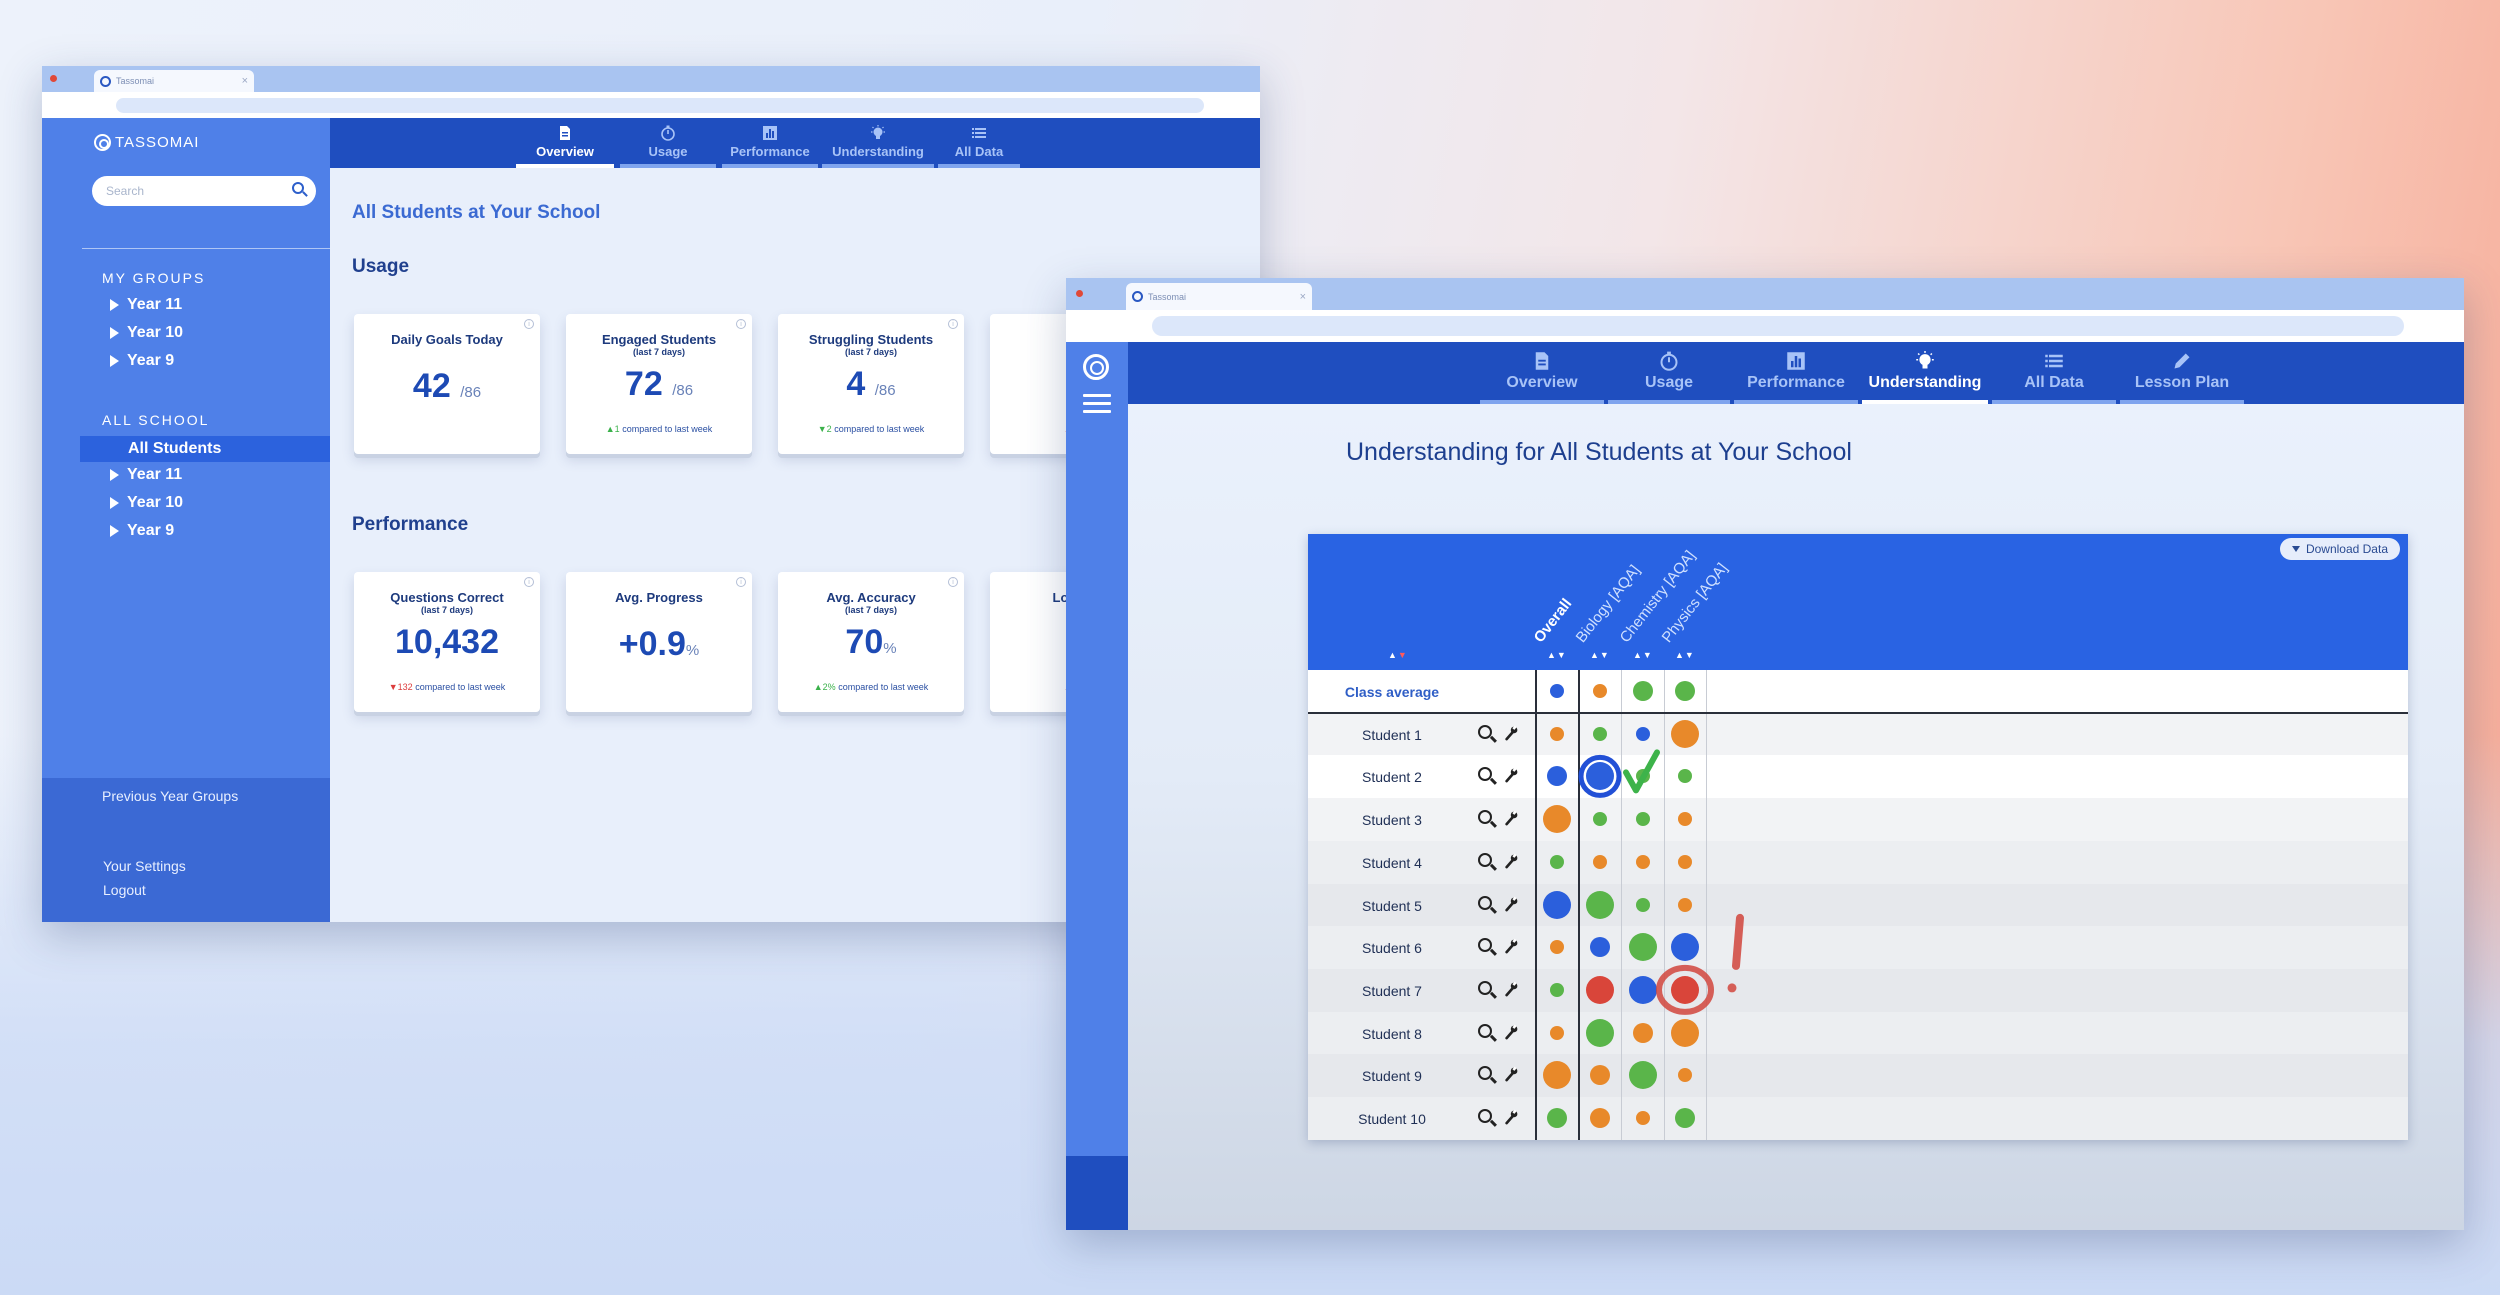  I want to click on sidebar-item-year-9: Year 9, so click(142, 361).